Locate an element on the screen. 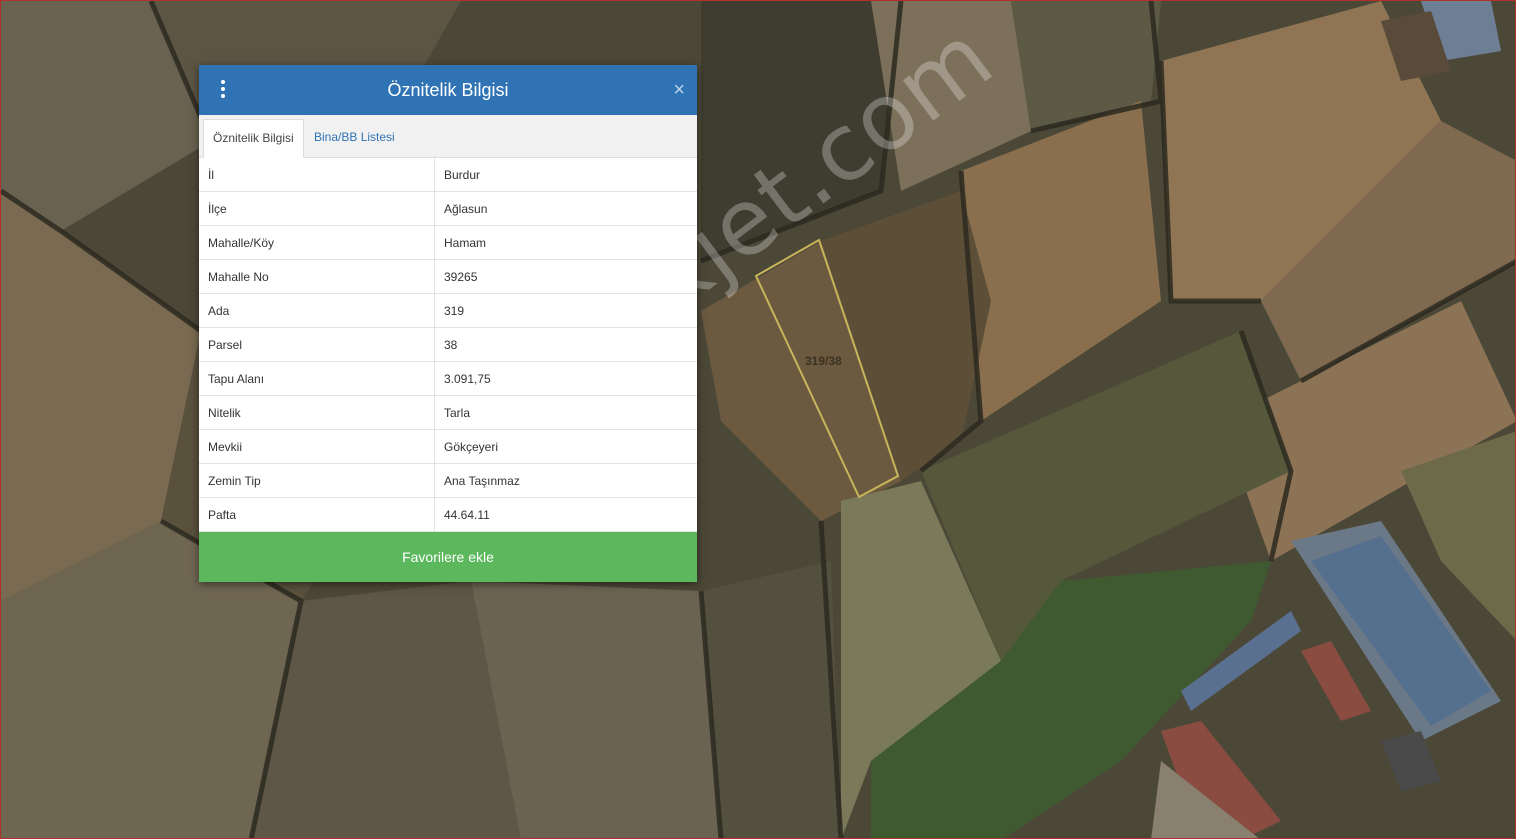 The width and height of the screenshot is (1516, 839). table-row: Pafta 44.64.11 is located at coordinates (448, 514).